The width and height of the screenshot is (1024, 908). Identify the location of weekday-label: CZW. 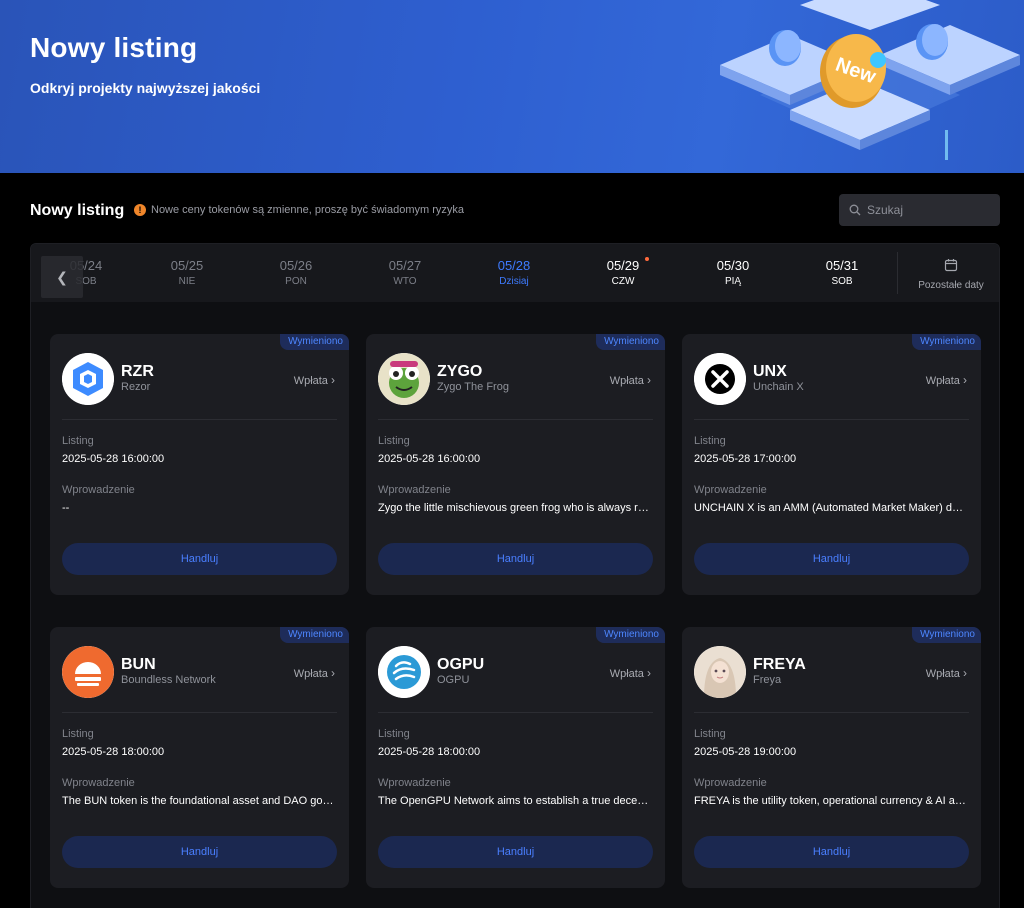
(623, 281).